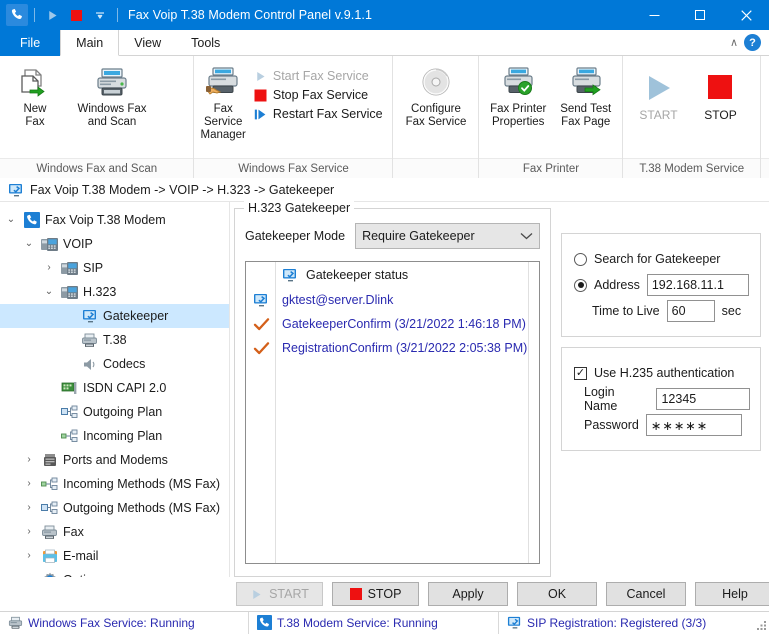  What do you see at coordinates (611, 425) in the screenshot?
I see `password-label: Password` at bounding box center [611, 425].